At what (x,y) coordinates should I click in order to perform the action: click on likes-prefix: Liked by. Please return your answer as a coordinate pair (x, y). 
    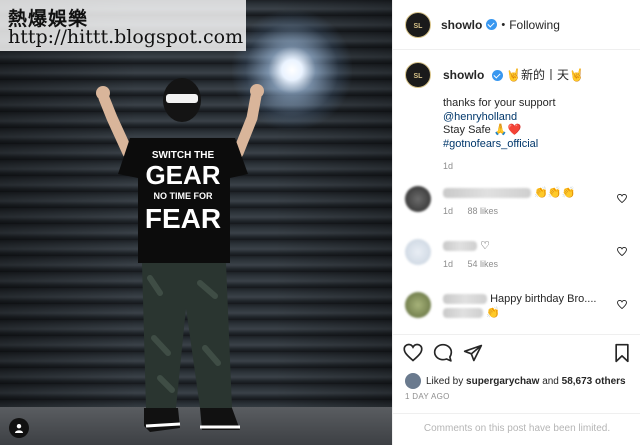
    Looking at the image, I should click on (445, 381).